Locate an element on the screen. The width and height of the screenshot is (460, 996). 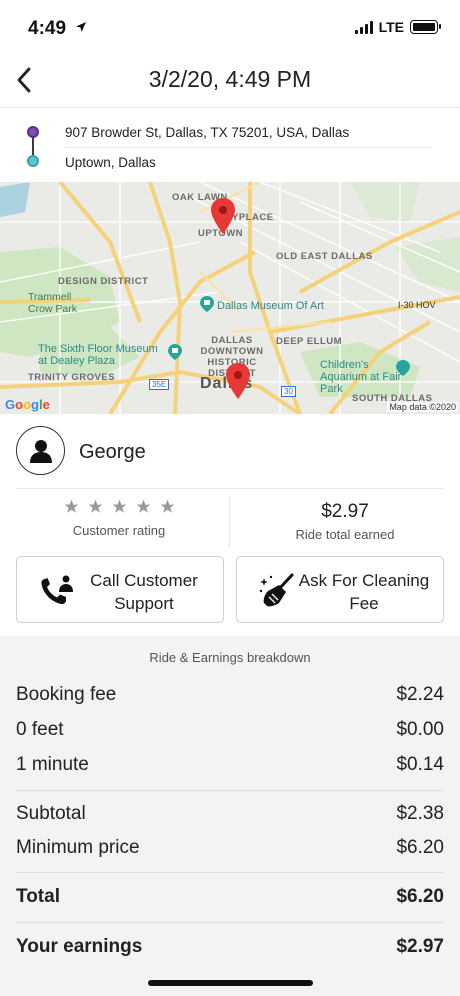
customer-name: George is located at coordinates (112, 452).